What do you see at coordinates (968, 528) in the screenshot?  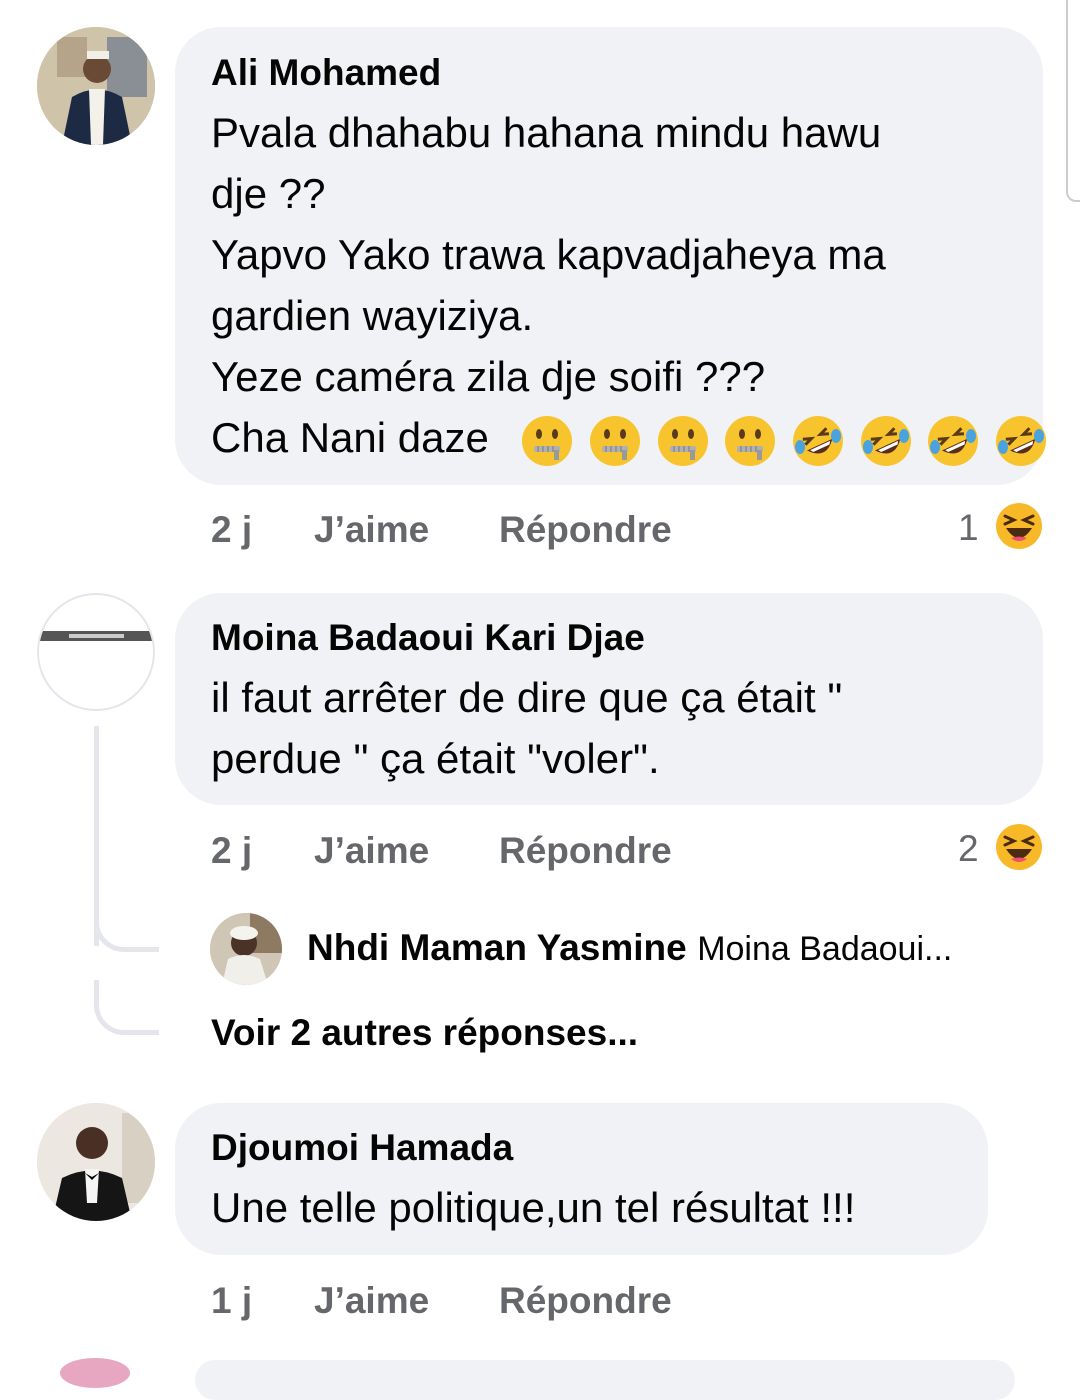 I see `reaction-count: 1` at bounding box center [968, 528].